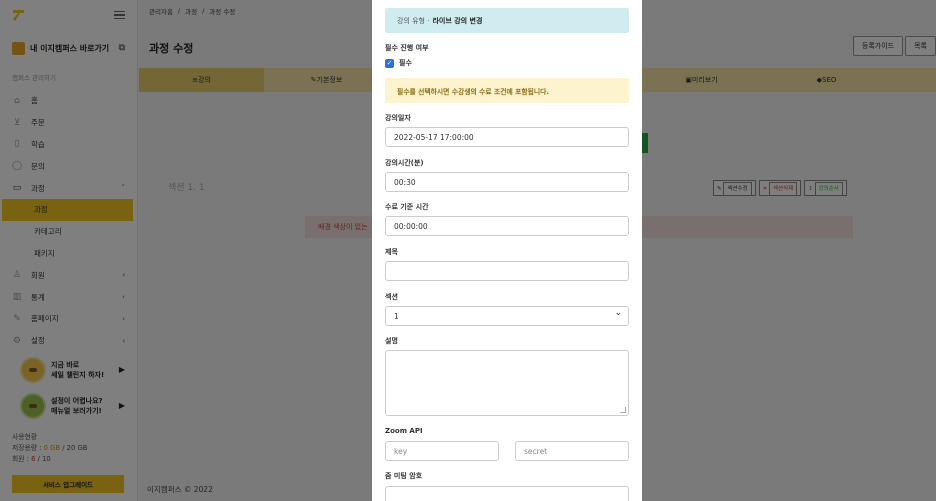 The height and width of the screenshot is (501, 936). What do you see at coordinates (572, 451) in the screenshot?
I see `zoom-secret-input: secret` at bounding box center [572, 451].